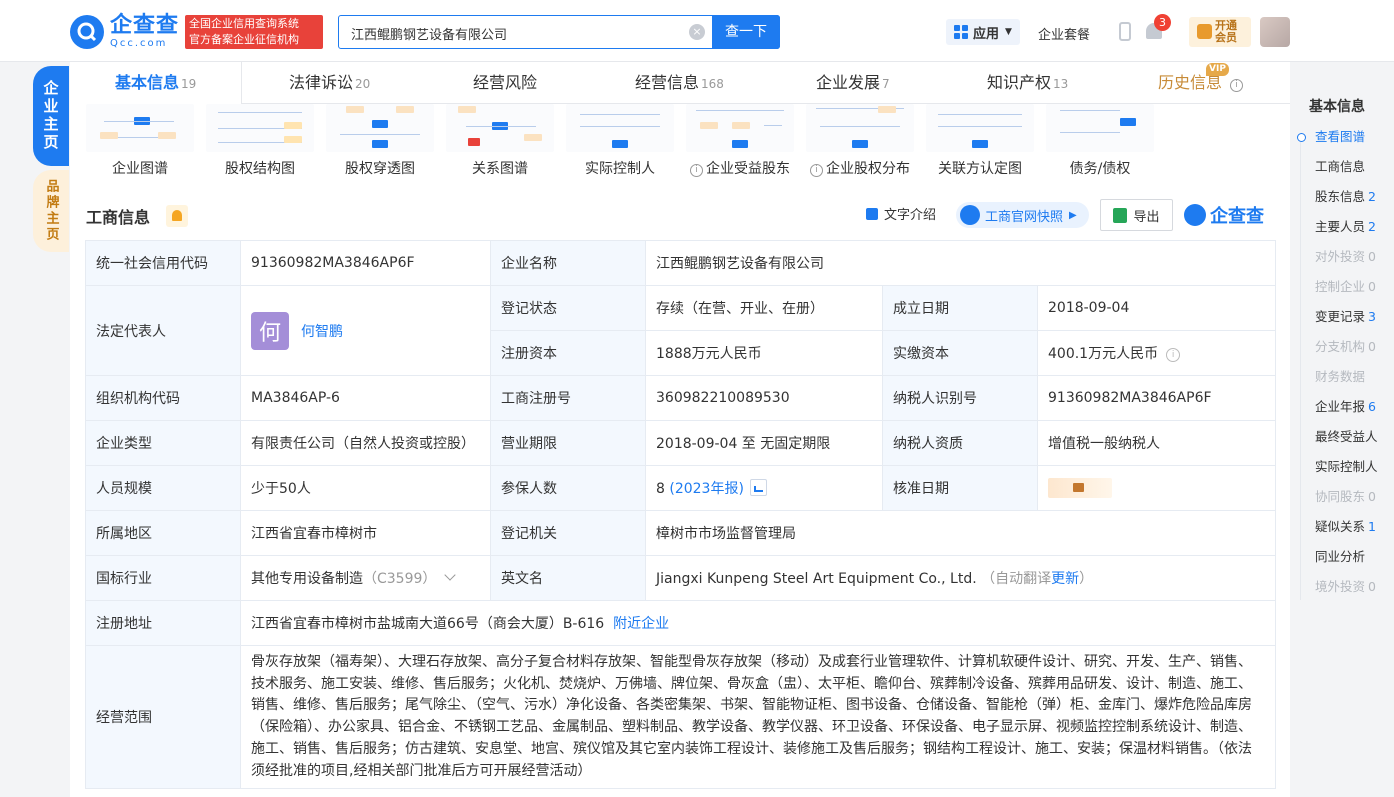 This screenshot has height=797, width=1394. I want to click on tab-history: 历史信息 i, so click(1202, 83).